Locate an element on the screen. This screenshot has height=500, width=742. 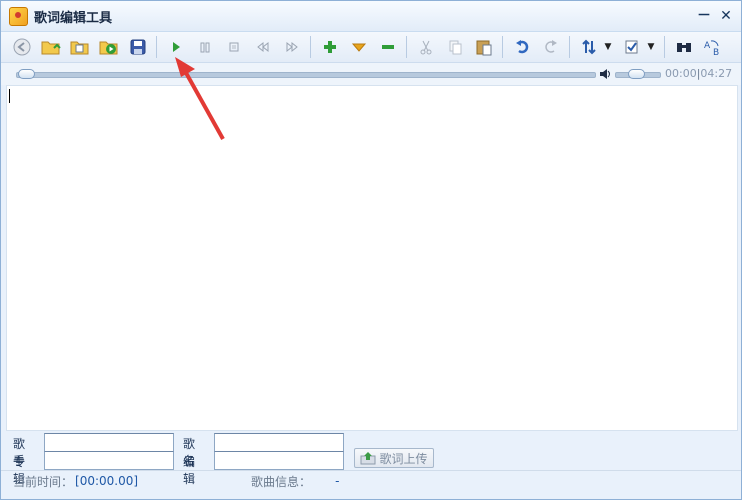
add-line-button is located at coordinates (330, 47).